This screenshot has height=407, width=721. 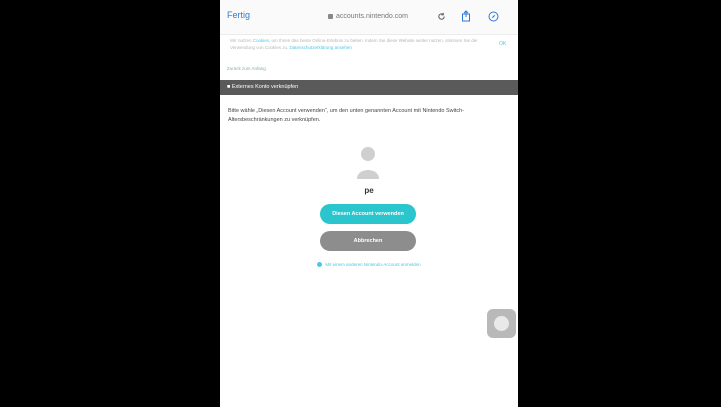 I want to click on assistive-touch-icon, so click(x=501, y=323).